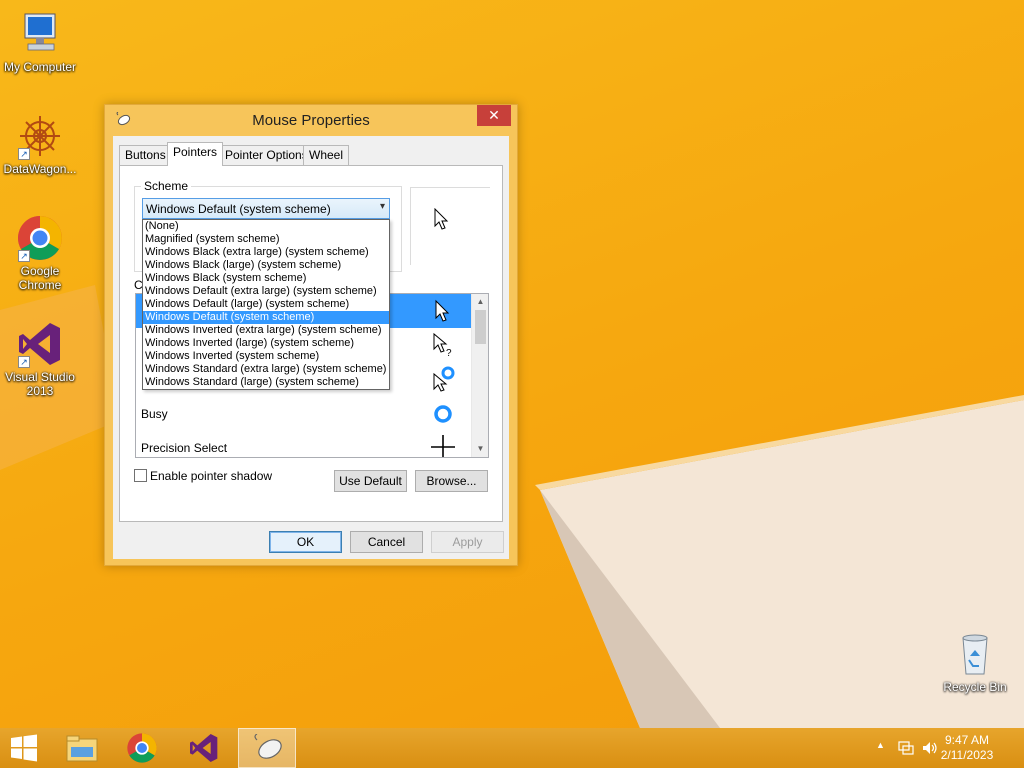  What do you see at coordinates (975, 687) in the screenshot?
I see `desktop-icon-label: Recycle Bin` at bounding box center [975, 687].